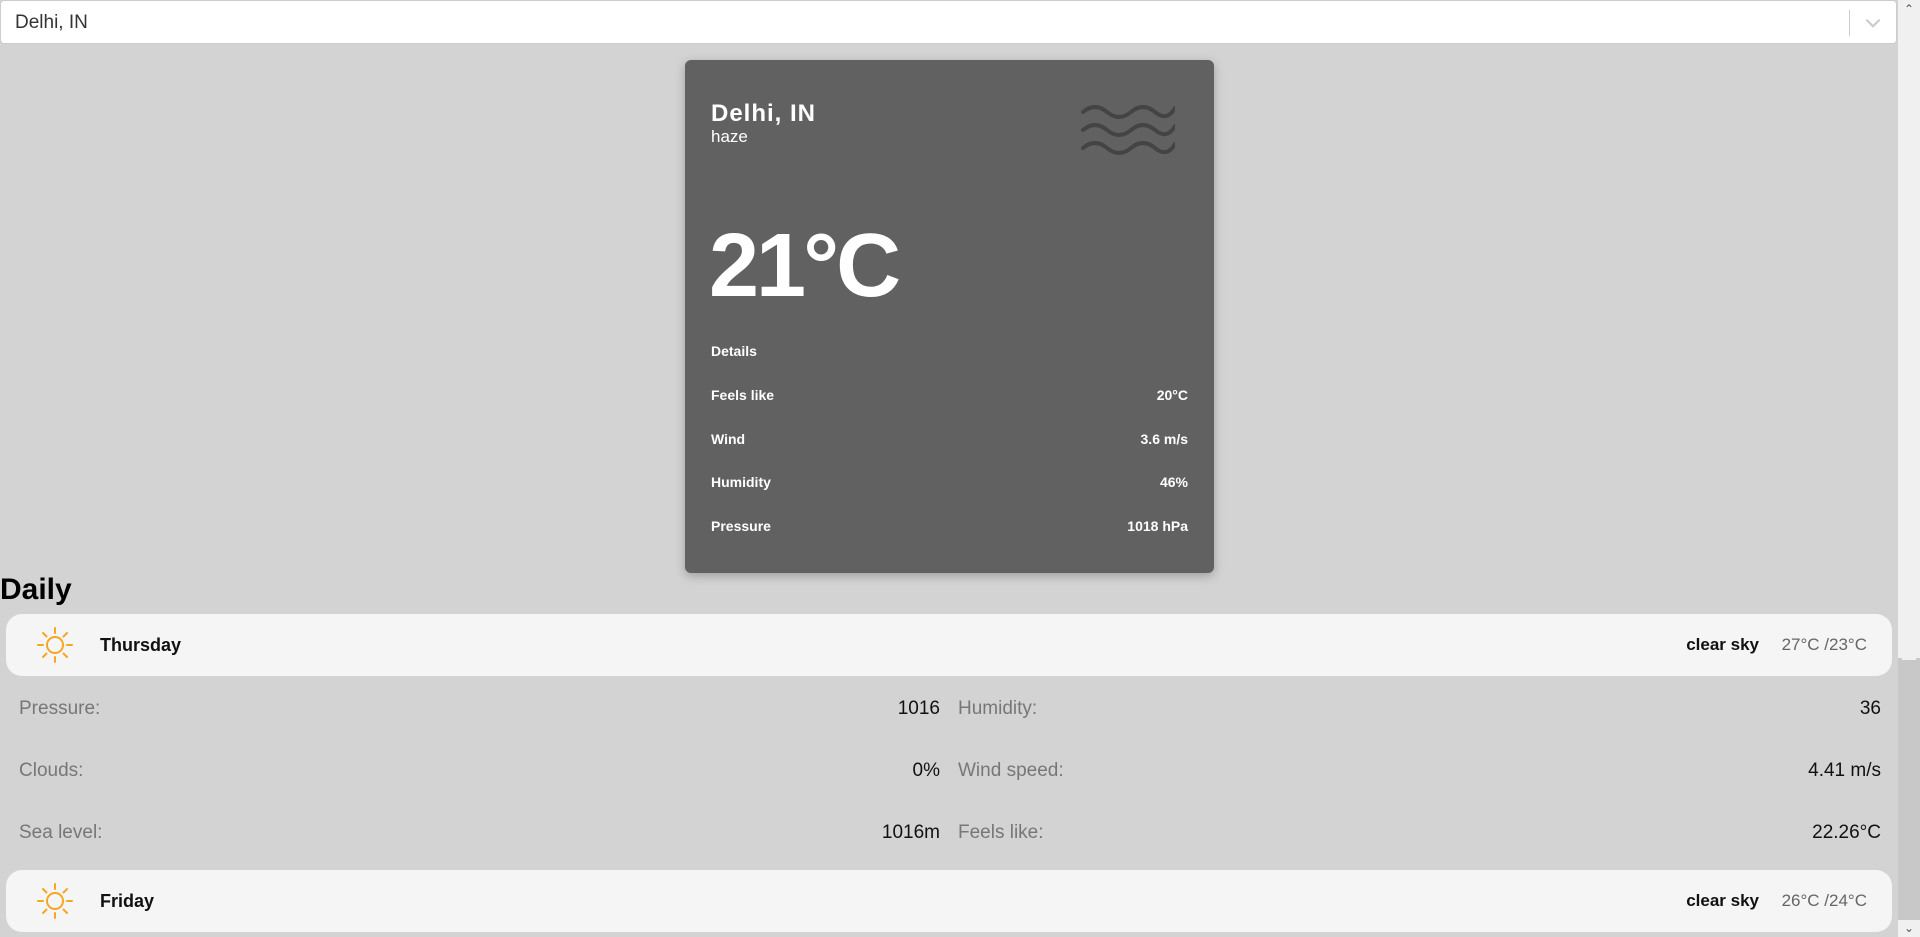  What do you see at coordinates (949, 901) in the screenshot?
I see `day-row-friday: Friday clear sky 26°C /24°C` at bounding box center [949, 901].